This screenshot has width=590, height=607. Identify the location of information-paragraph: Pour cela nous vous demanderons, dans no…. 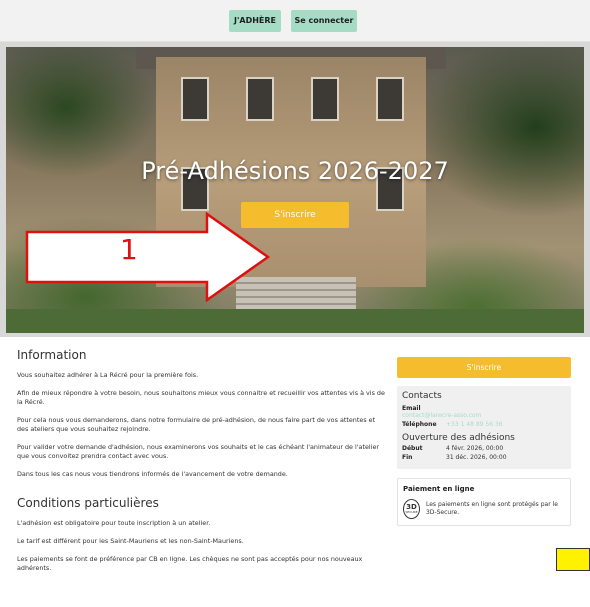
(196, 424).